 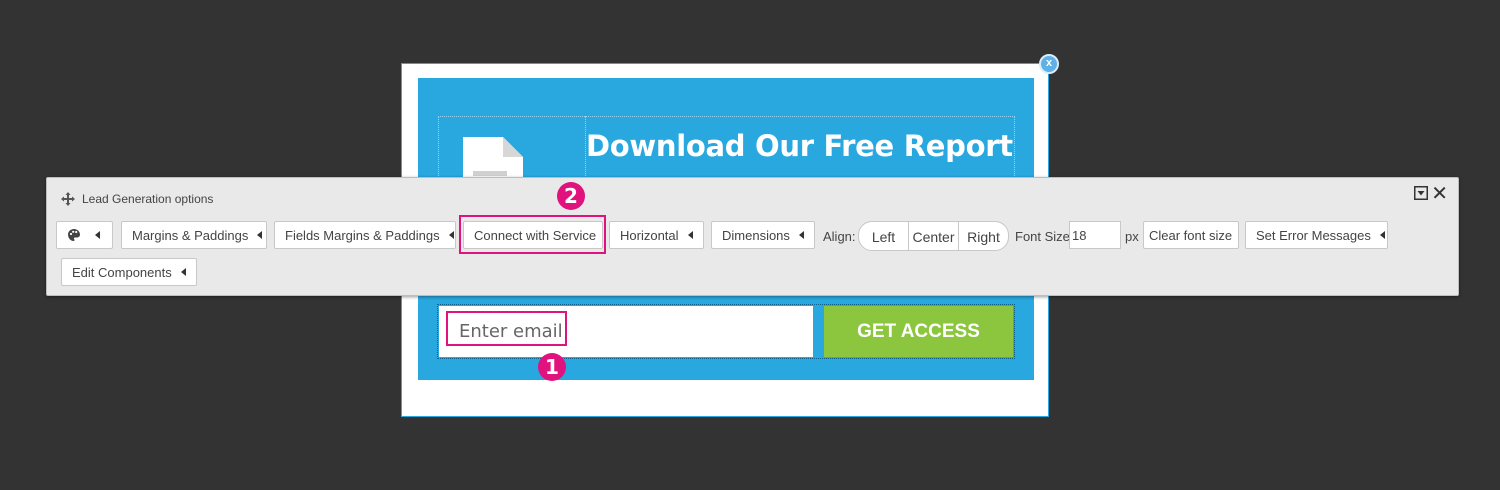 I want to click on button-label: Set Error Messages, so click(x=1313, y=235).